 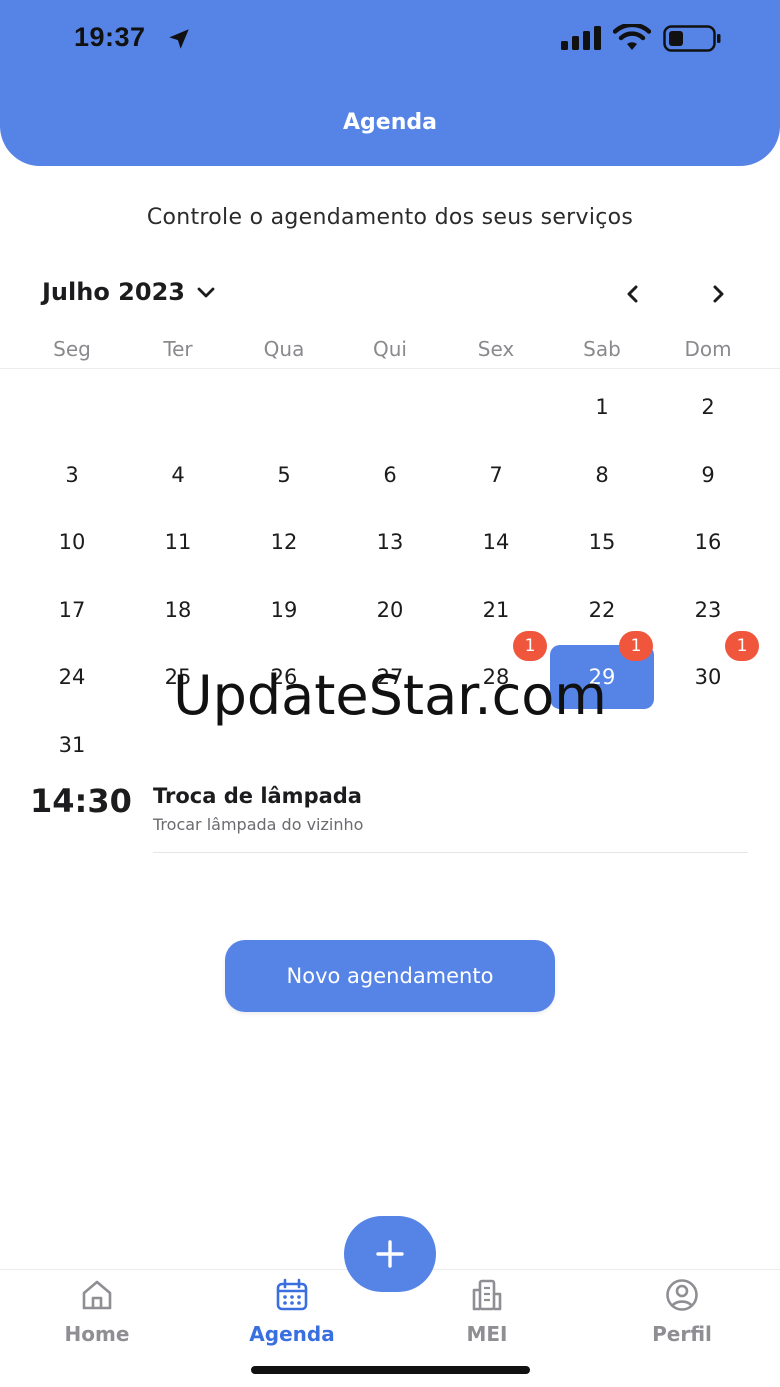 I want to click on calendar-day-number: 24, so click(x=72, y=677).